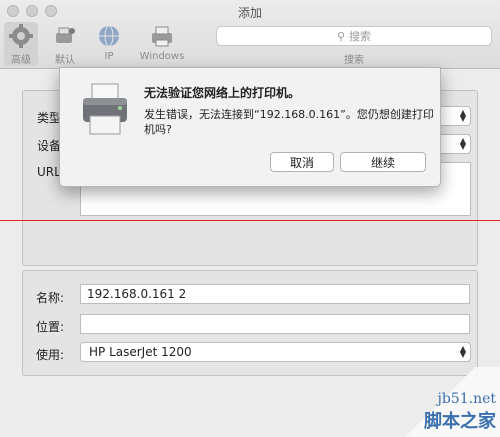  Describe the element at coordinates (49, 118) in the screenshot. I see `type-label: 类型` at that location.